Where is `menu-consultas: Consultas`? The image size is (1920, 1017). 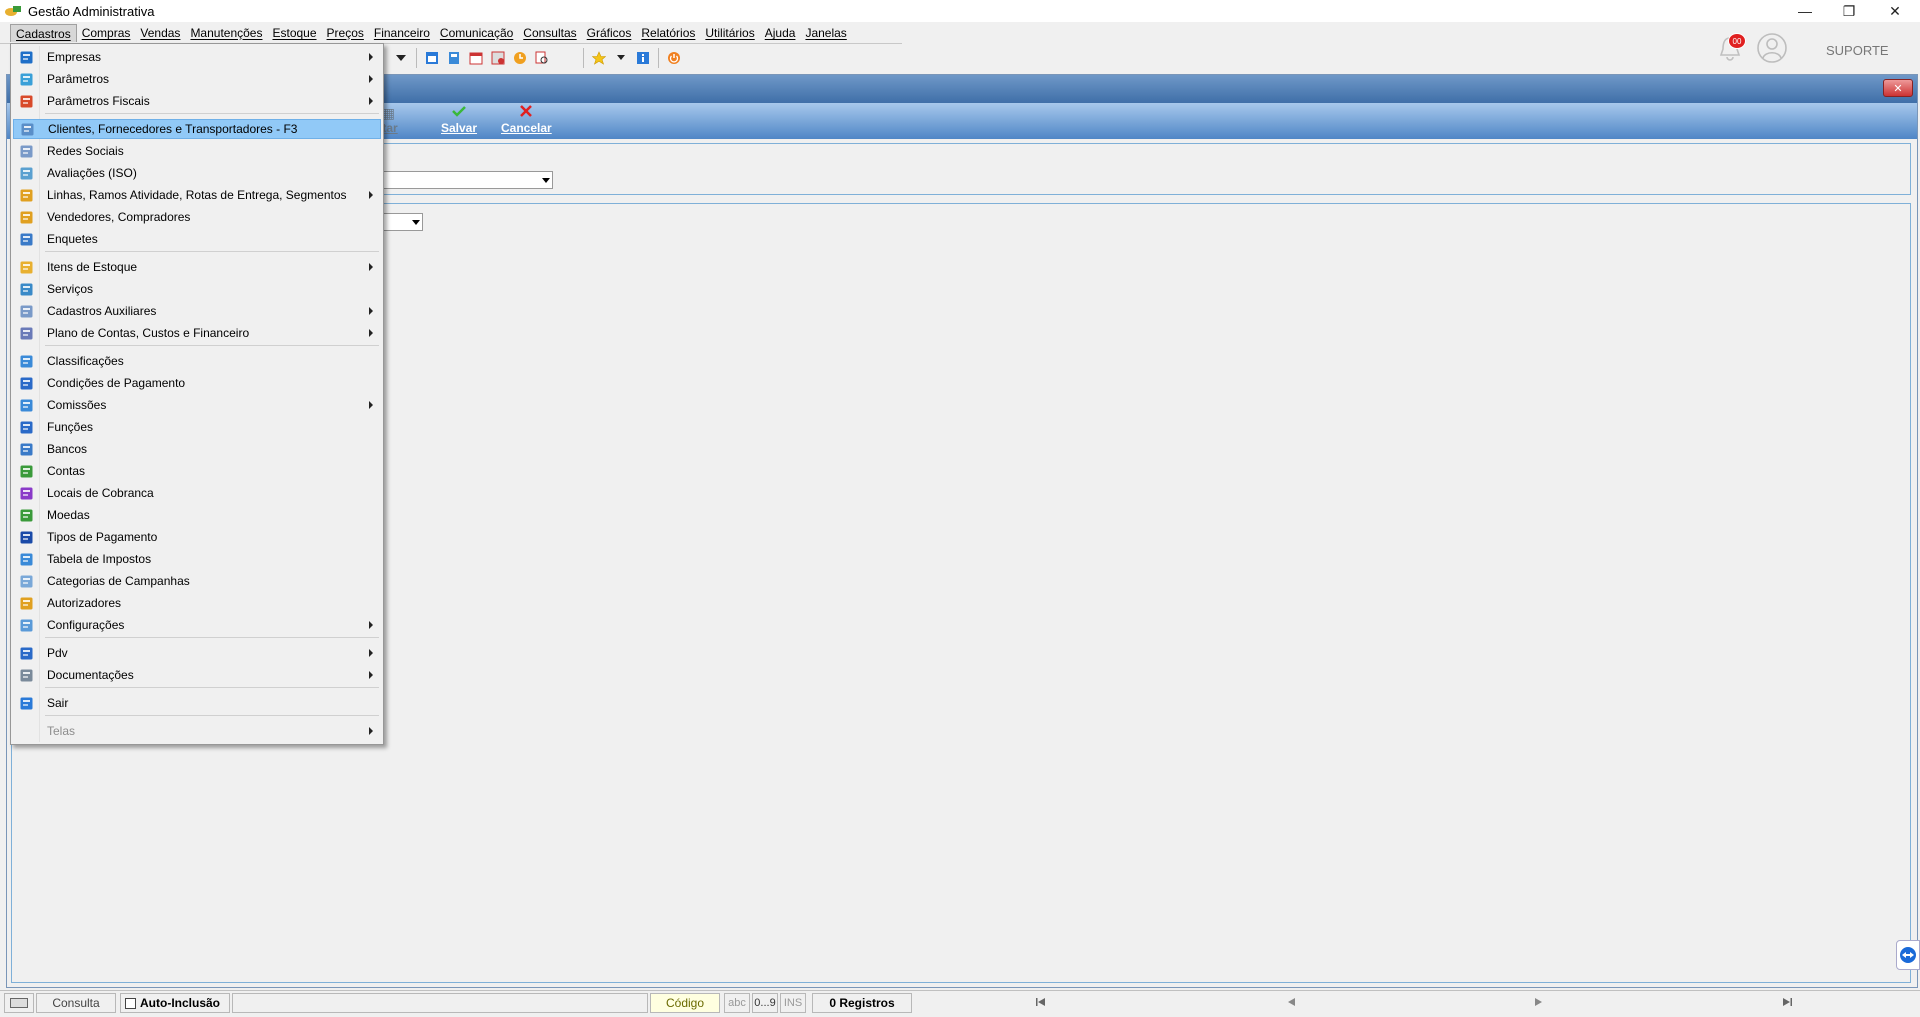 menu-consultas: Consultas is located at coordinates (549, 33).